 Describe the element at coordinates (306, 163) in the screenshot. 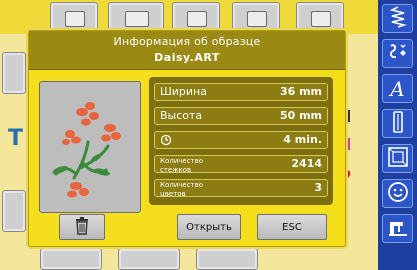

I see `stitches-value: 2414` at that location.